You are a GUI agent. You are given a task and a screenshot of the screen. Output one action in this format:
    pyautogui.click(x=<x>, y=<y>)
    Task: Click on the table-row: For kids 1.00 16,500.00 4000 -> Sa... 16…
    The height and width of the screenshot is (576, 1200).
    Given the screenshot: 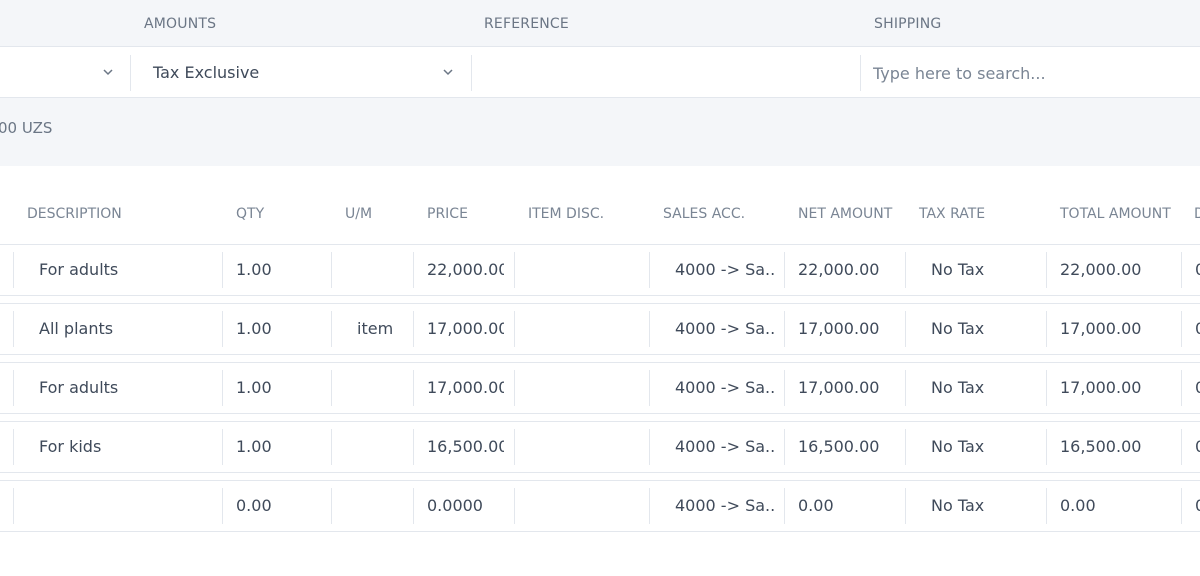 What is the action you would take?
    pyautogui.click(x=600, y=447)
    